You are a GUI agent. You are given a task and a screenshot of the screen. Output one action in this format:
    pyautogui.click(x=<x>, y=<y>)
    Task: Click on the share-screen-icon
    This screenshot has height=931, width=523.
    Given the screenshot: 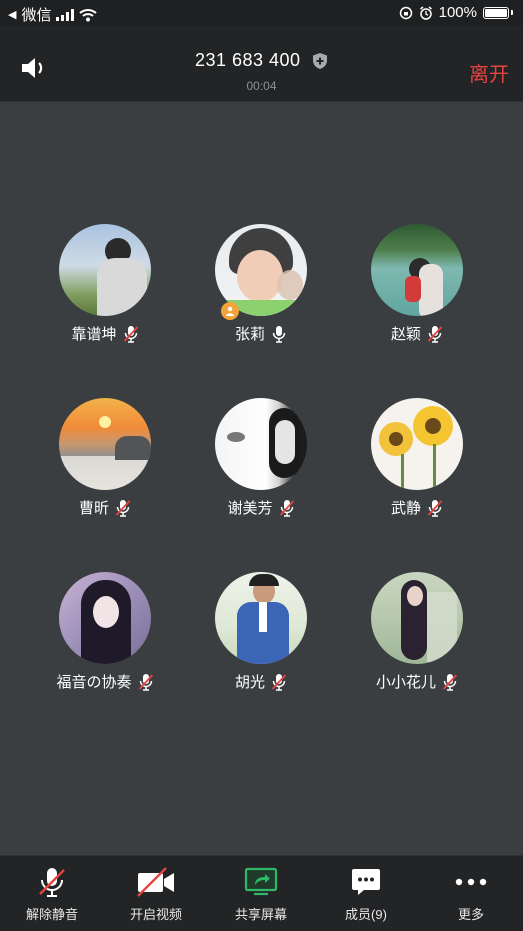 What is the action you would take?
    pyautogui.click(x=261, y=881)
    